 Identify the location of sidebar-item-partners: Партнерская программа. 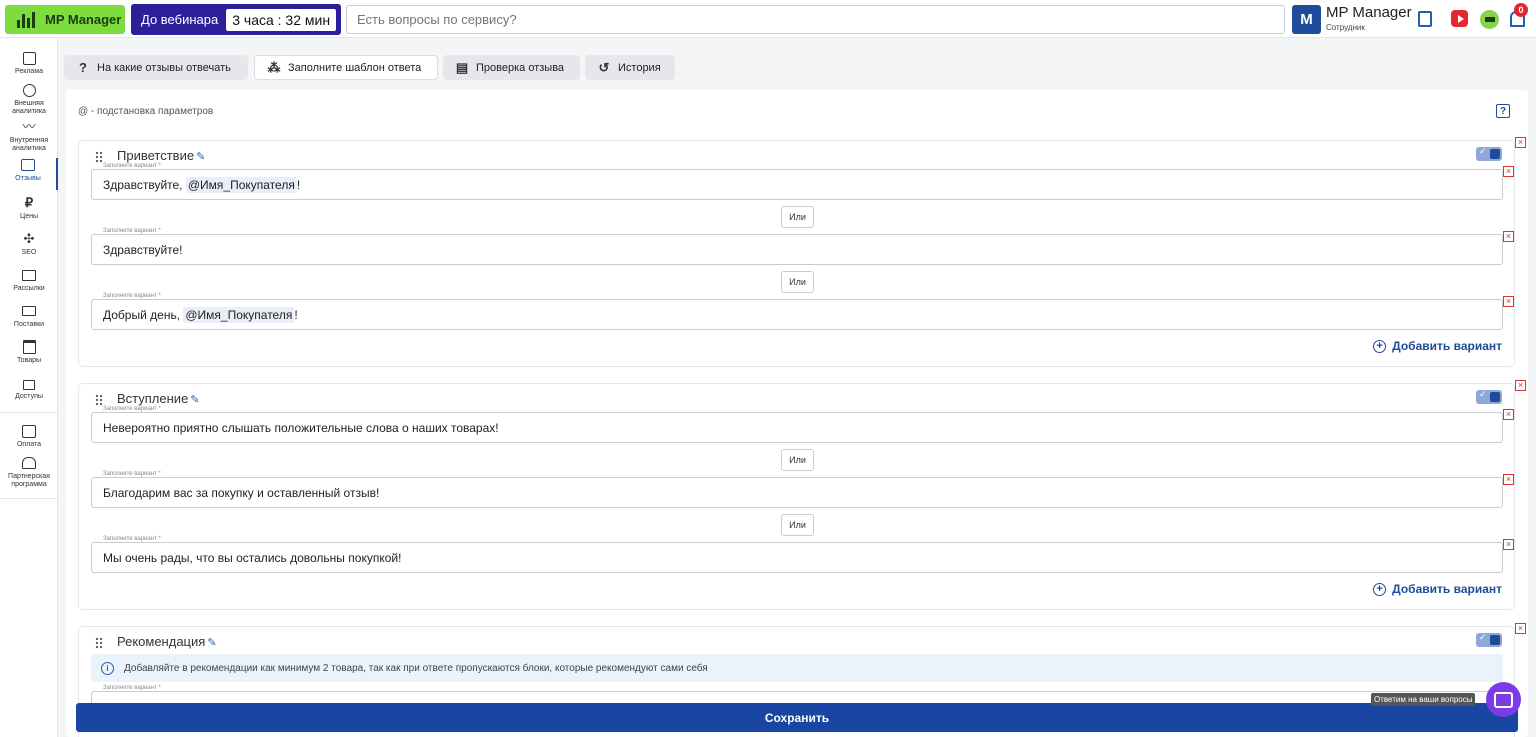
(29, 472).